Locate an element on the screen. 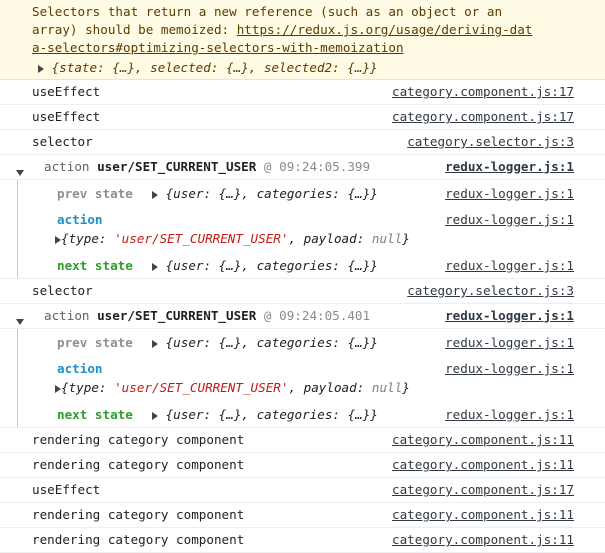 This screenshot has width=605, height=553. warning-object-preview: {state: {…}, selected: {…}, selected2 is located at coordinates (214, 67).